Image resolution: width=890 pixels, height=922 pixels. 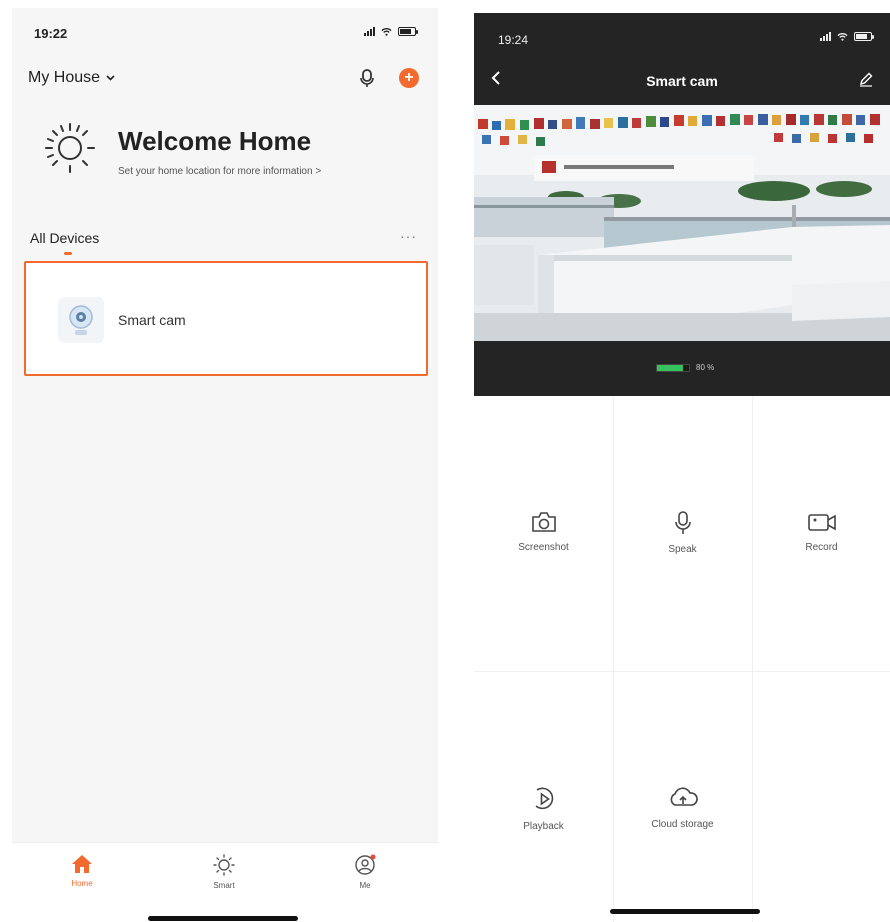 I want to click on battery-level-text: 80 %, so click(x=705, y=367).